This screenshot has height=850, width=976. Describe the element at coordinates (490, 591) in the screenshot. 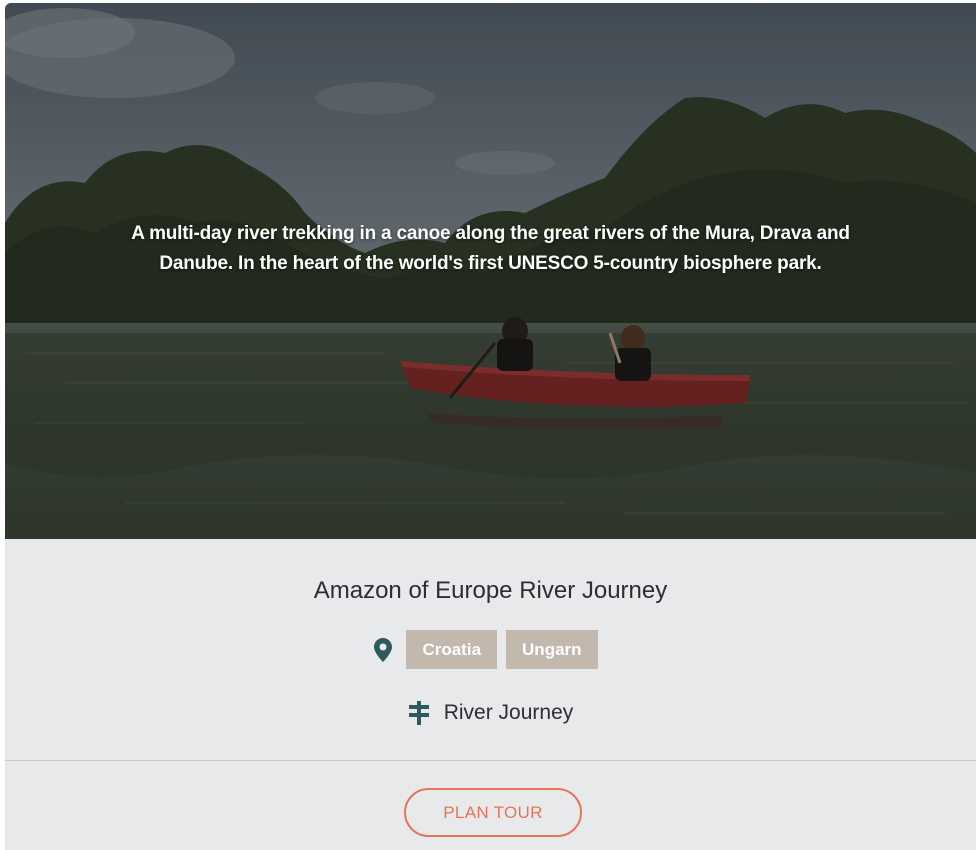

I see `tour-title: Amazon of Europe River Journey` at that location.